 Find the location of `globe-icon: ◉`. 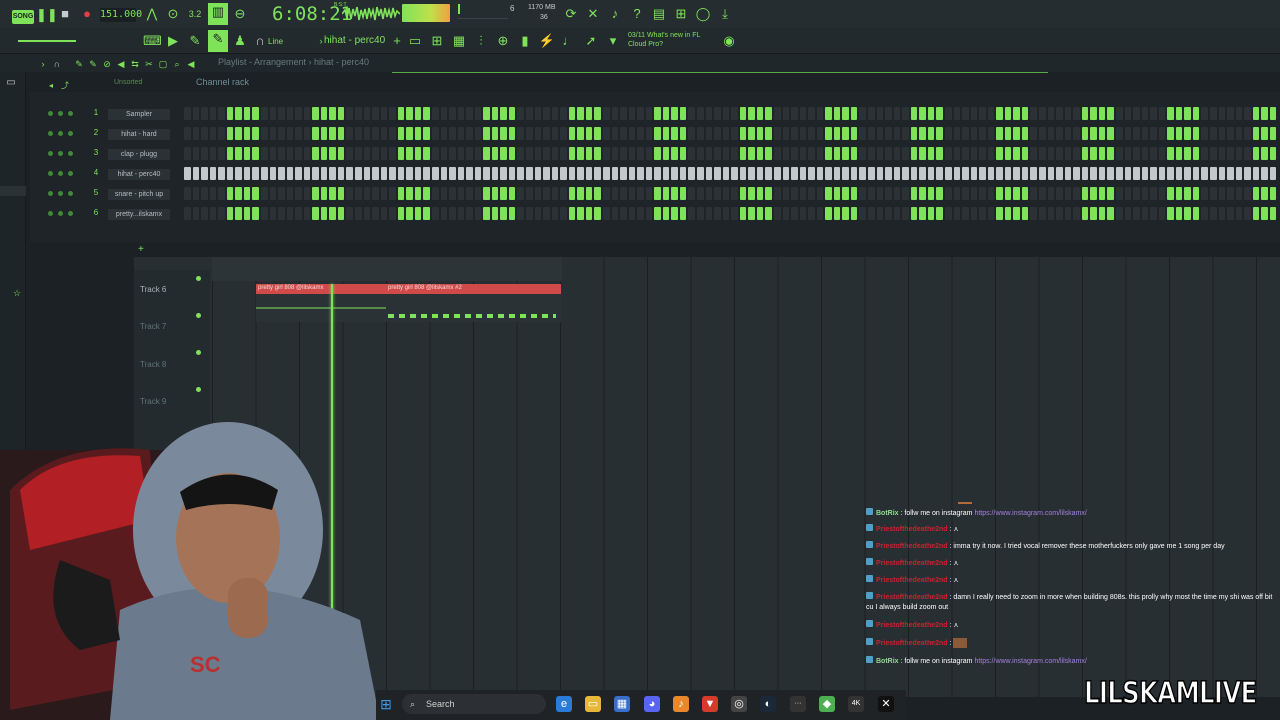

globe-icon: ◉ is located at coordinates (729, 41).